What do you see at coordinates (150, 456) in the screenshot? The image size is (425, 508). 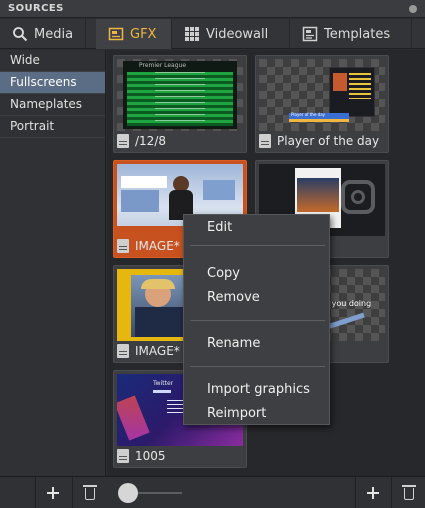 I see `thumbnail-name: 1005` at bounding box center [150, 456].